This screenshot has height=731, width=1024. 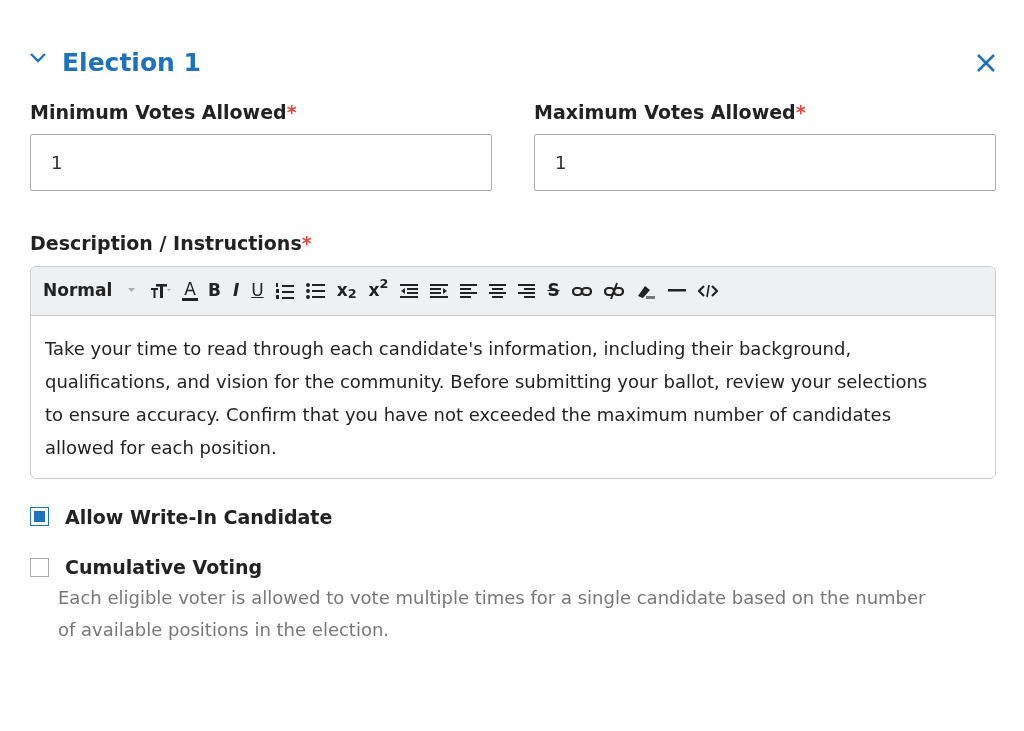 I want to click on chevron-icon, so click(x=38, y=57).